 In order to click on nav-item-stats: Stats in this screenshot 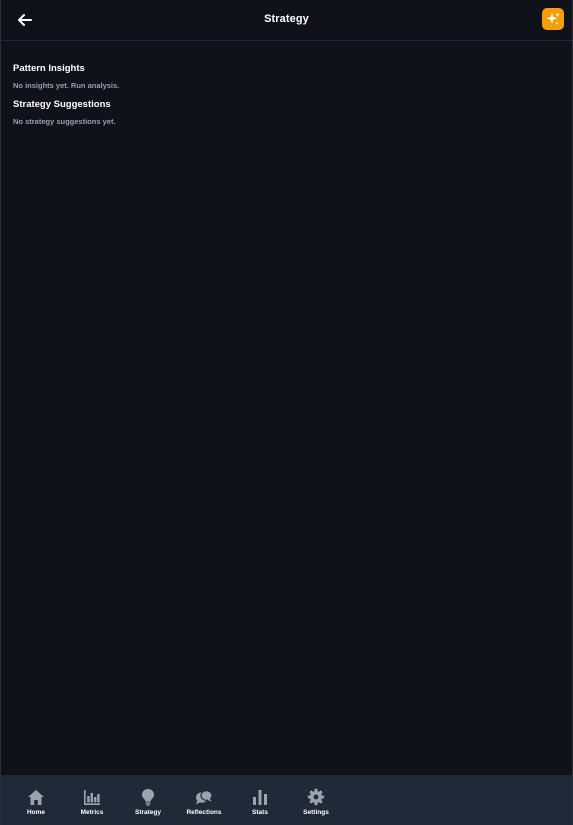, I will do `click(260, 800)`.